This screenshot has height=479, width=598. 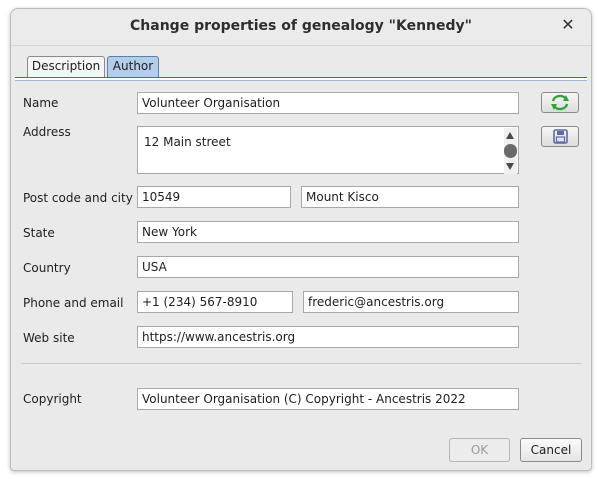 What do you see at coordinates (214, 197) in the screenshot?
I see `postcode-field: 10549` at bounding box center [214, 197].